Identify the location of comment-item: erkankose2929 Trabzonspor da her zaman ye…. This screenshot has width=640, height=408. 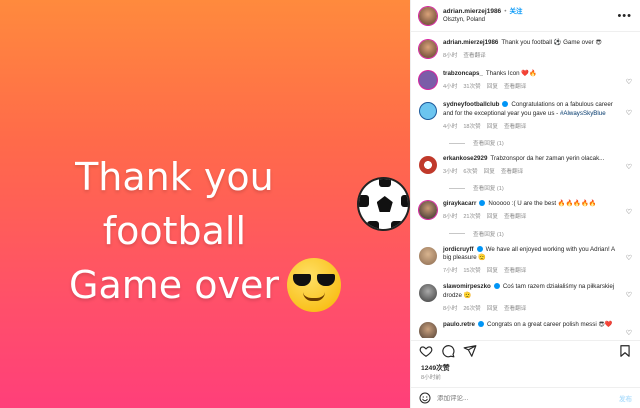
(525, 165).